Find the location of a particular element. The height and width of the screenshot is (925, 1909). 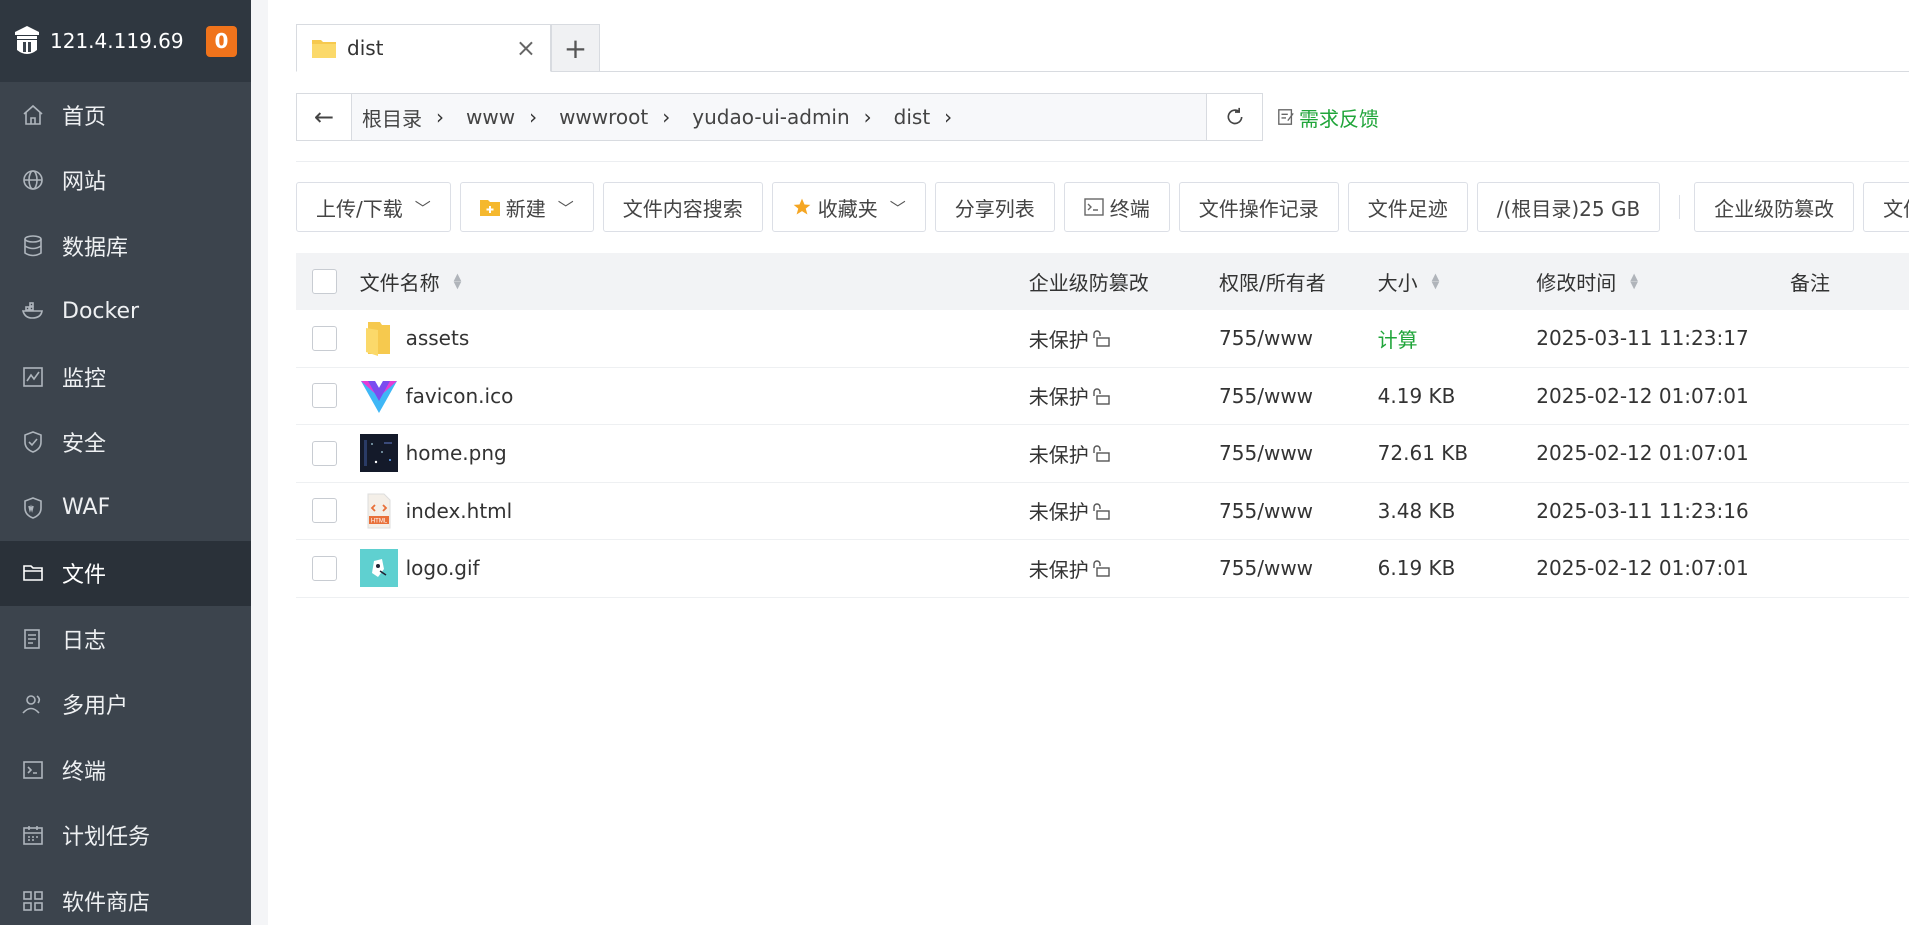

terminal-label: 终端 is located at coordinates (1129, 208).